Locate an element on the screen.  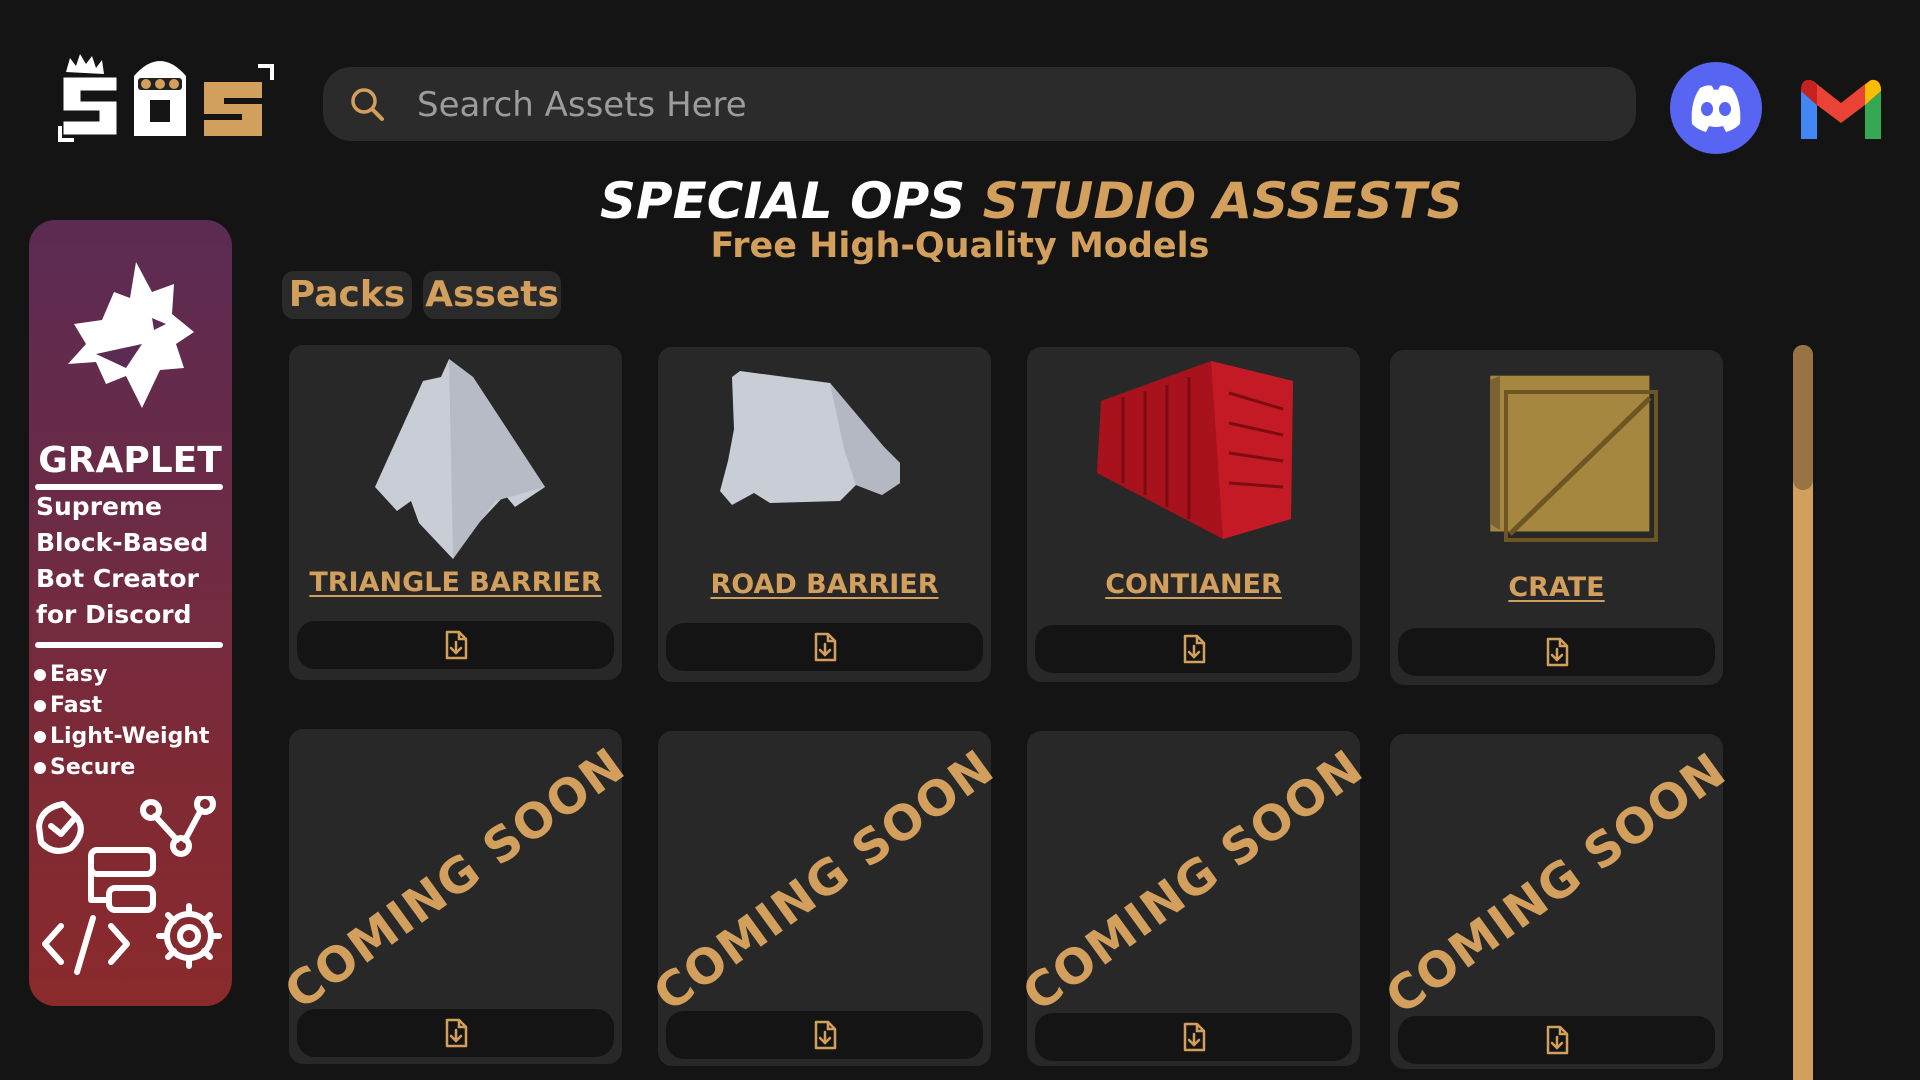
ad-feature-item: Secure is located at coordinates (84, 767).